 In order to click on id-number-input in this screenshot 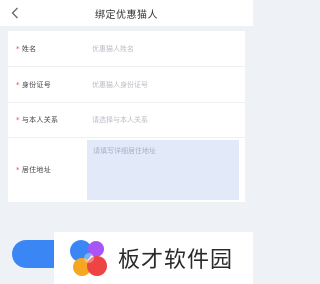, I will do `click(165, 84)`.